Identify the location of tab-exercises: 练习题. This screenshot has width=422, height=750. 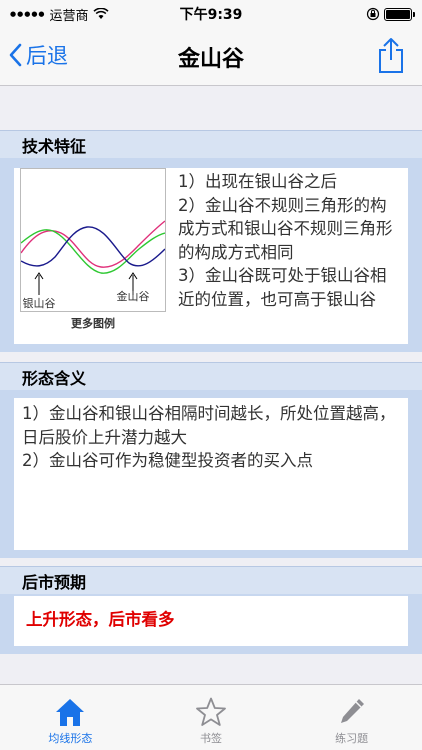
(351, 717).